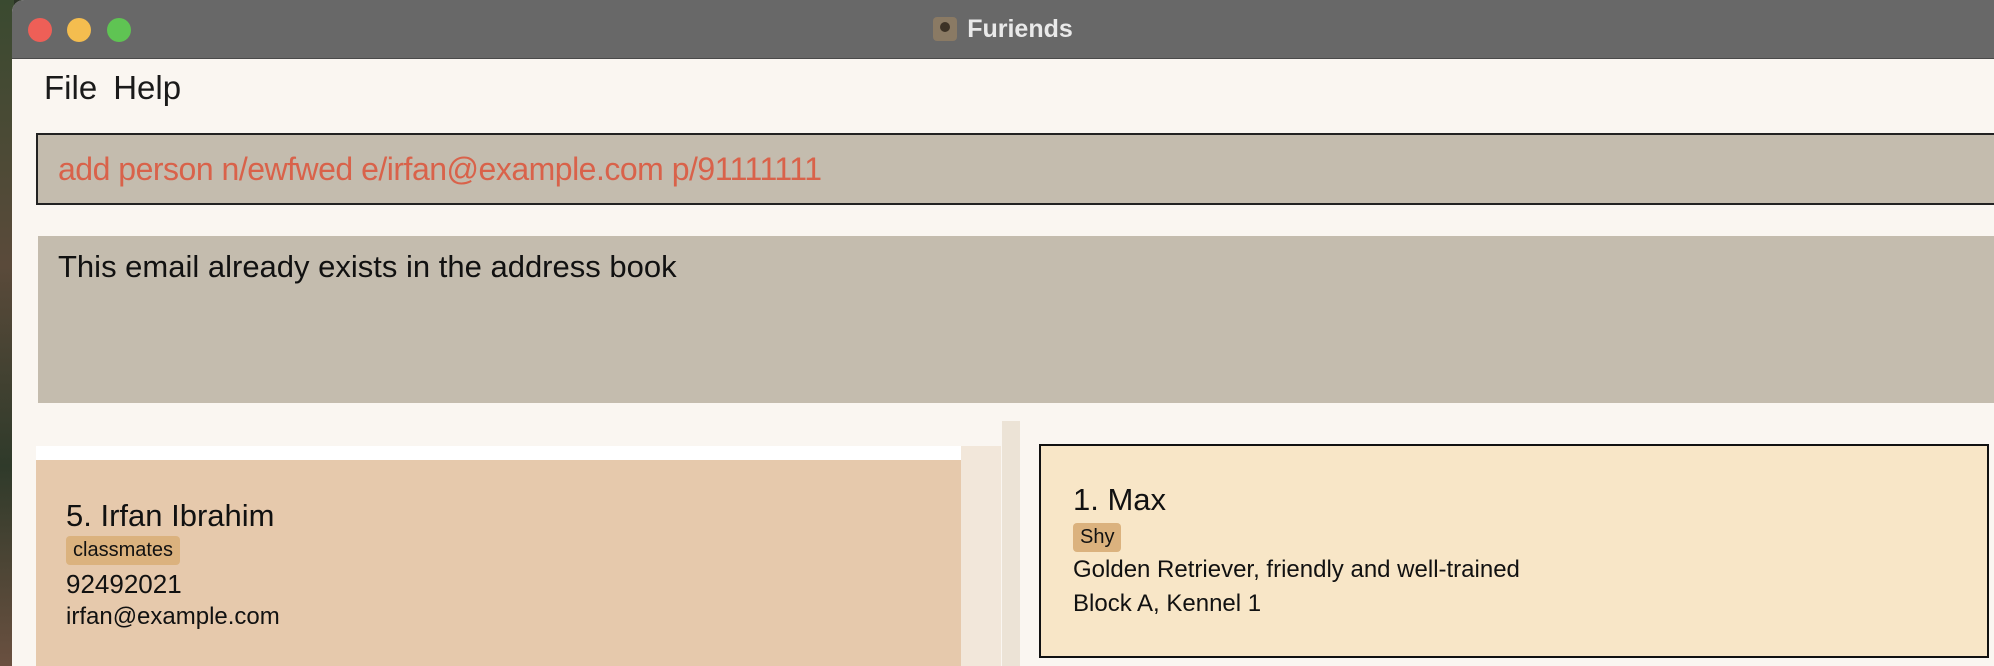 The width and height of the screenshot is (1994, 666). I want to click on window-title: Furiends, so click(1020, 28).